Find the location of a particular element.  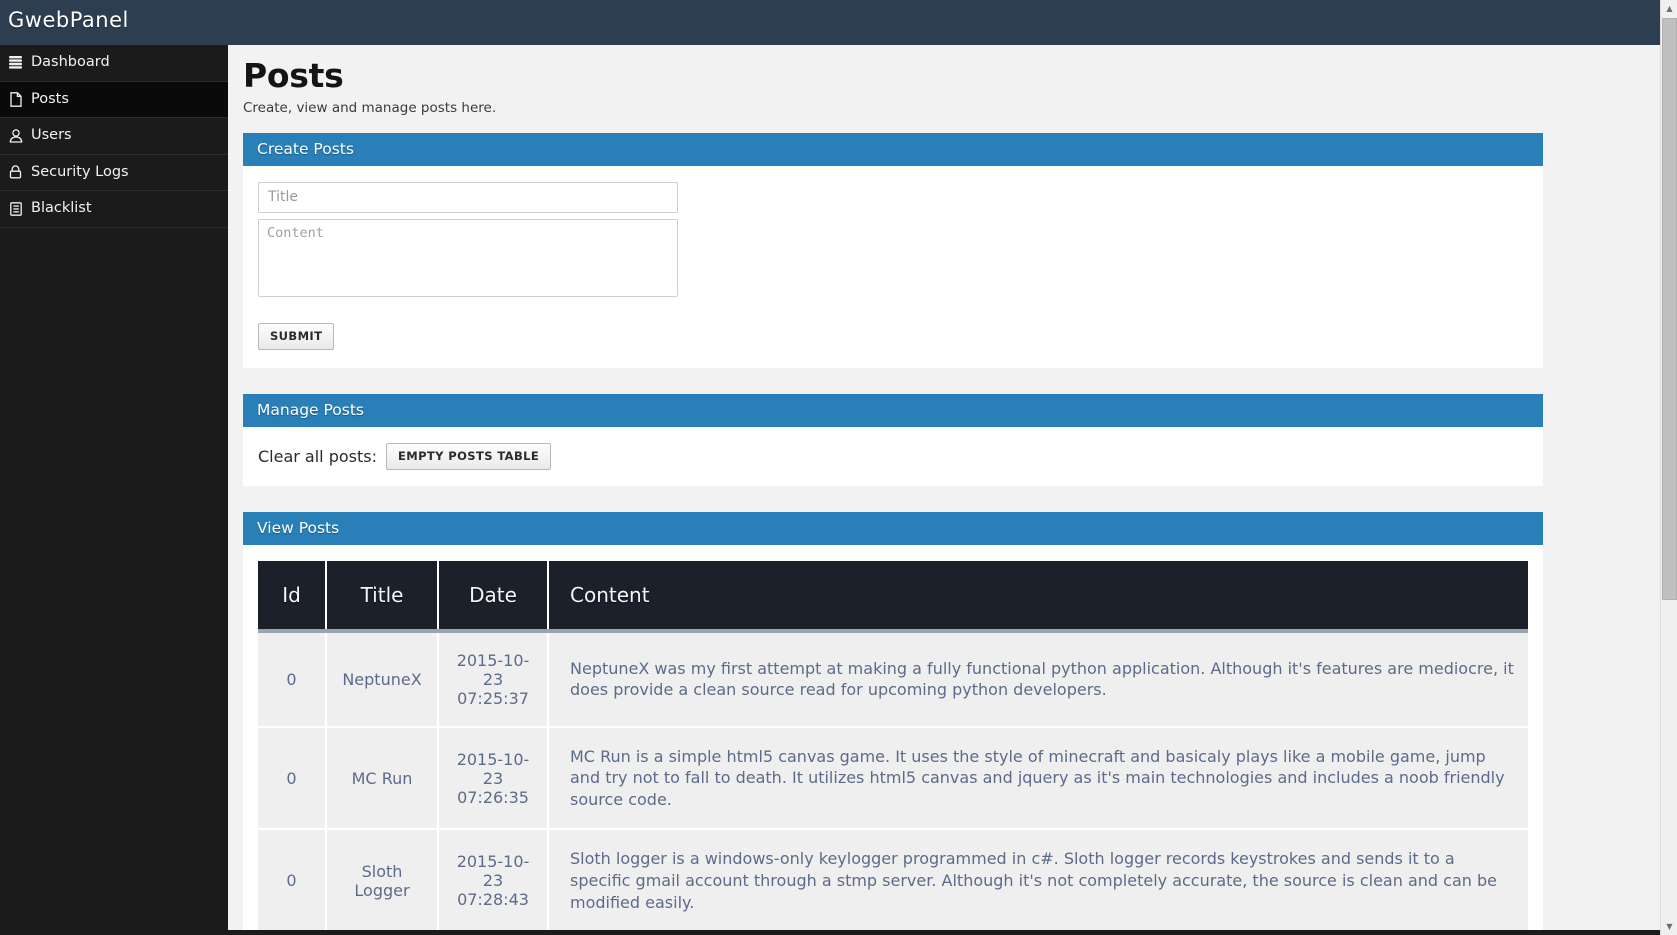

scrollbar-thumb is located at coordinates (1669, 309).